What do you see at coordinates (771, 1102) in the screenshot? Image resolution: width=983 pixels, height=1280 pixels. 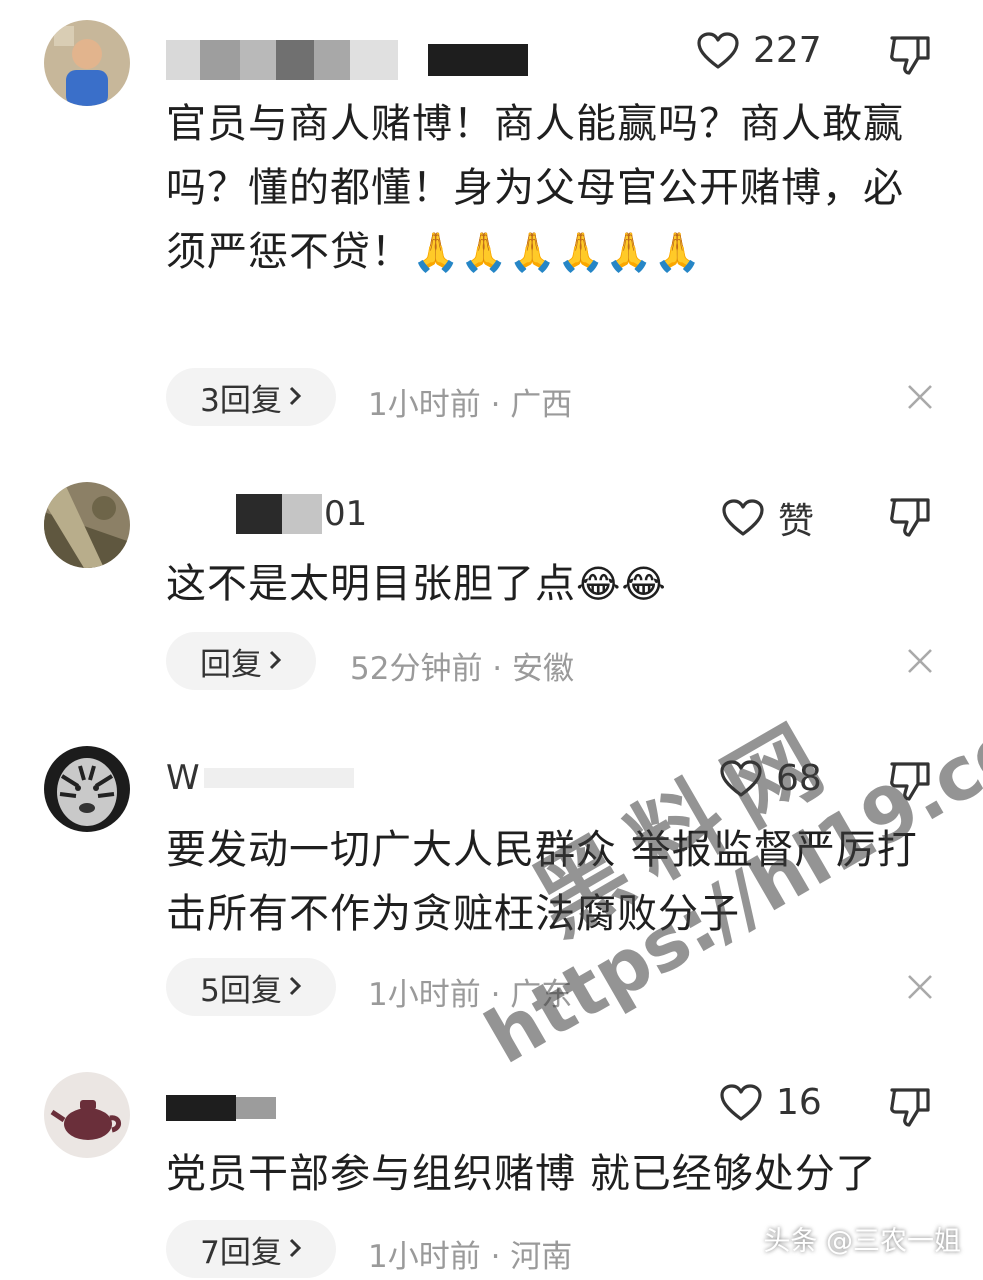 I see `like-button: 16` at bounding box center [771, 1102].